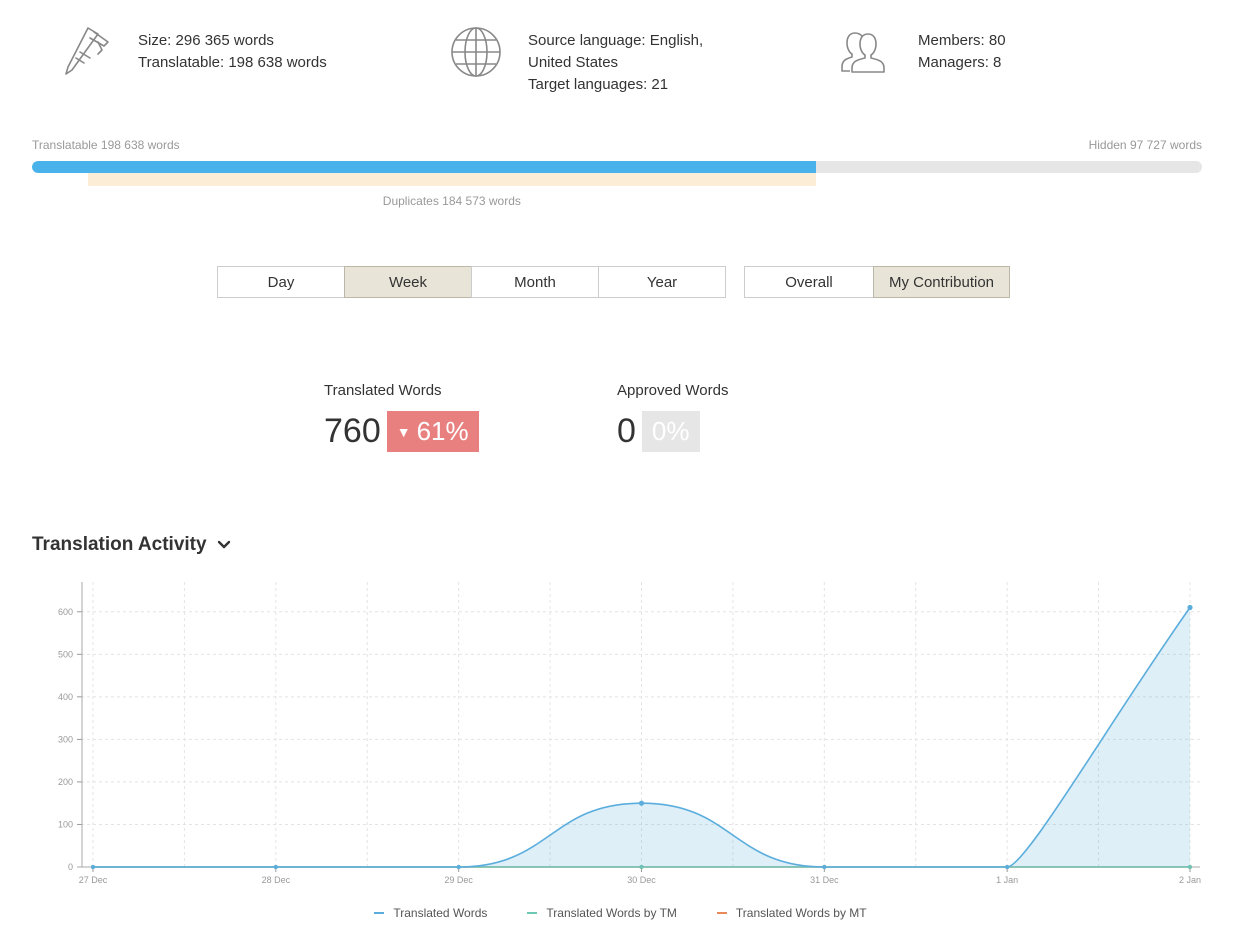 The image size is (1241, 943). Describe the element at coordinates (65, 739) in the screenshot. I see `y-tick-label: 300` at that location.